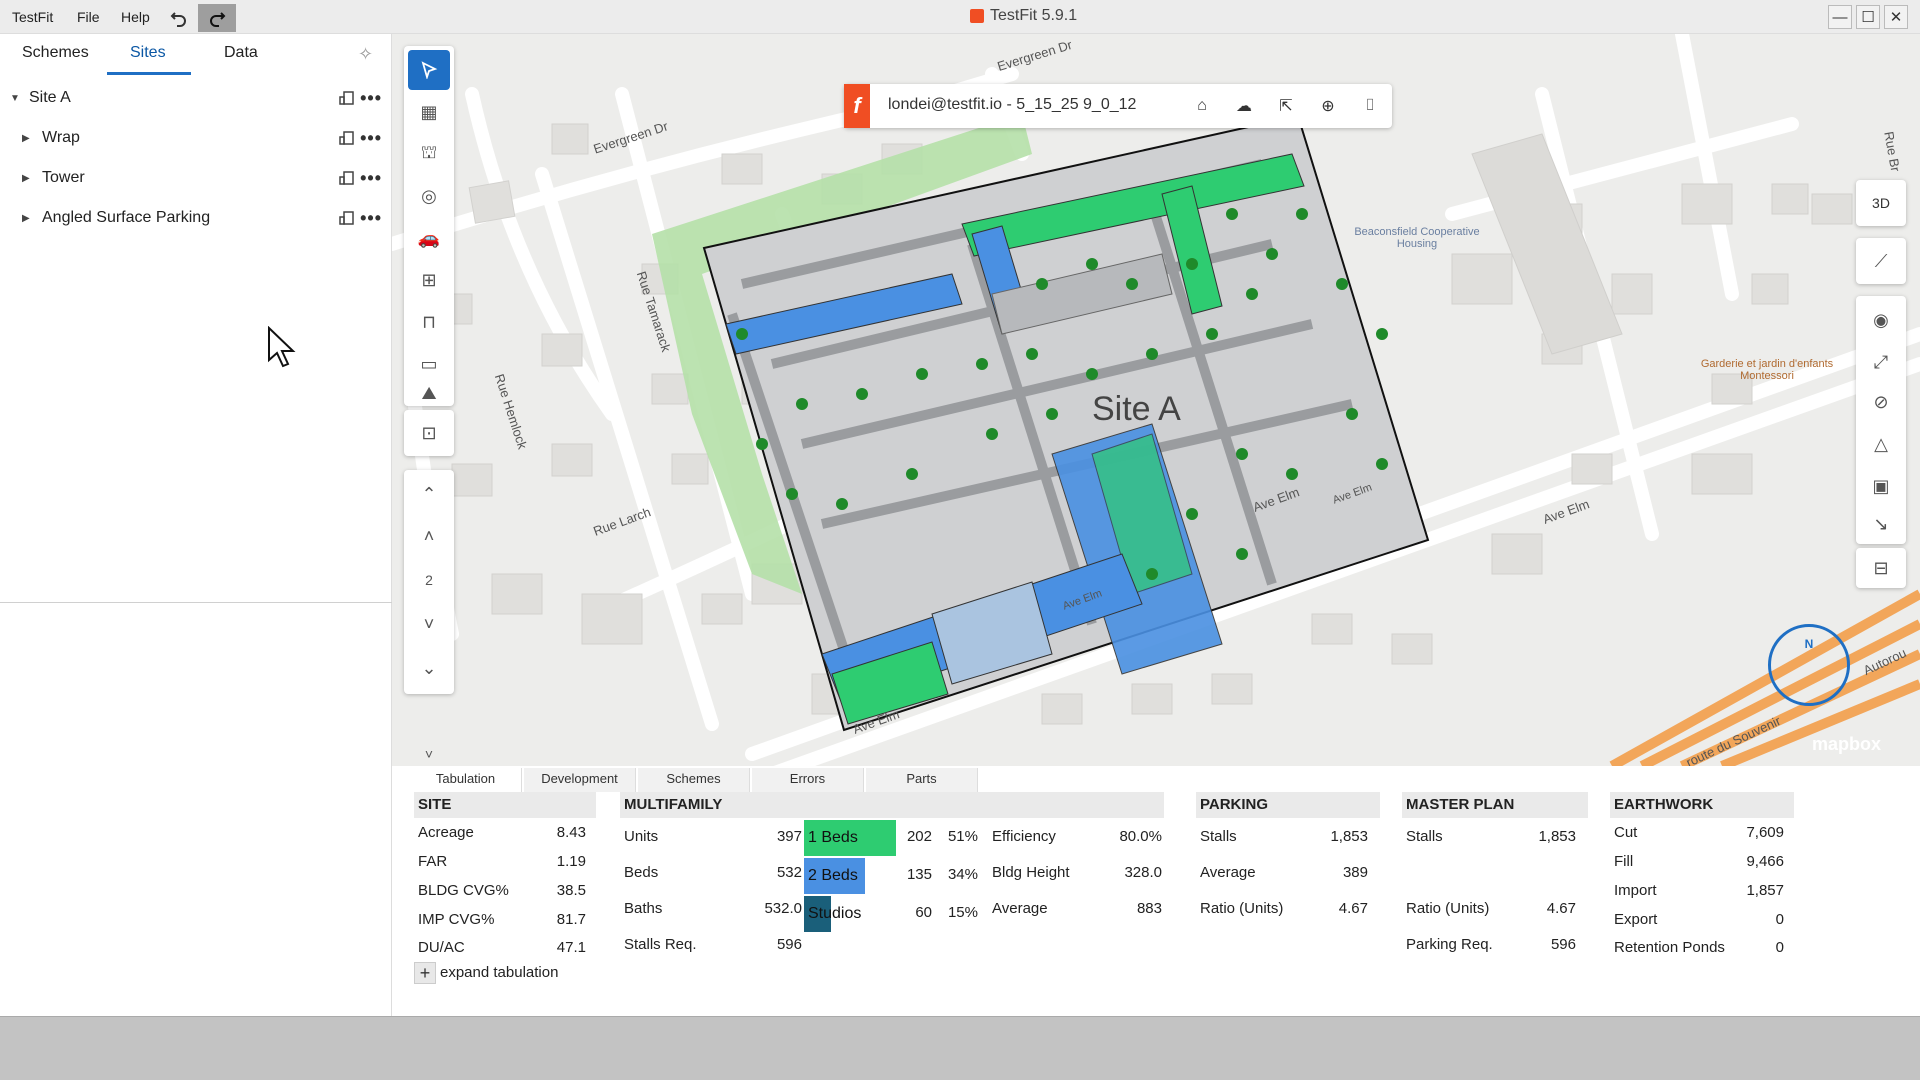 The width and height of the screenshot is (1920, 1080). Describe the element at coordinates (1624, 861) in the screenshot. I see `earthwork-label: Fill` at that location.